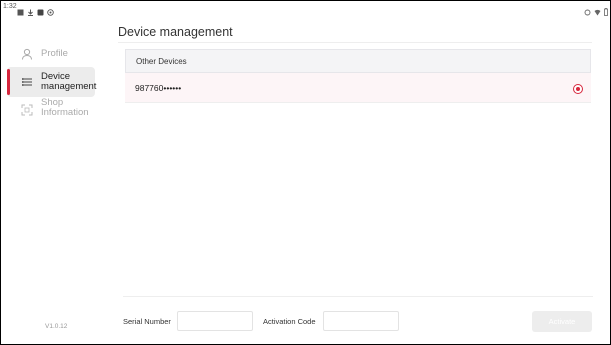 The height and width of the screenshot is (345, 611). Describe the element at coordinates (69, 81) in the screenshot. I see `sidebar-item-label: Device management` at that location.